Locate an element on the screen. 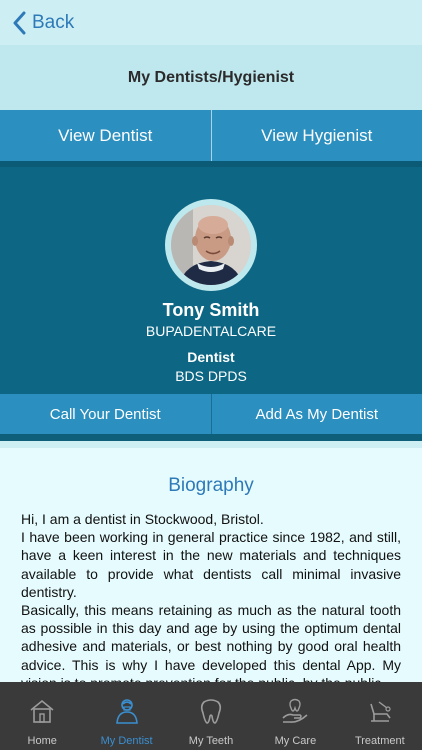 Image resolution: width=422 pixels, height=750 pixels. back-button: Back is located at coordinates (43, 23).